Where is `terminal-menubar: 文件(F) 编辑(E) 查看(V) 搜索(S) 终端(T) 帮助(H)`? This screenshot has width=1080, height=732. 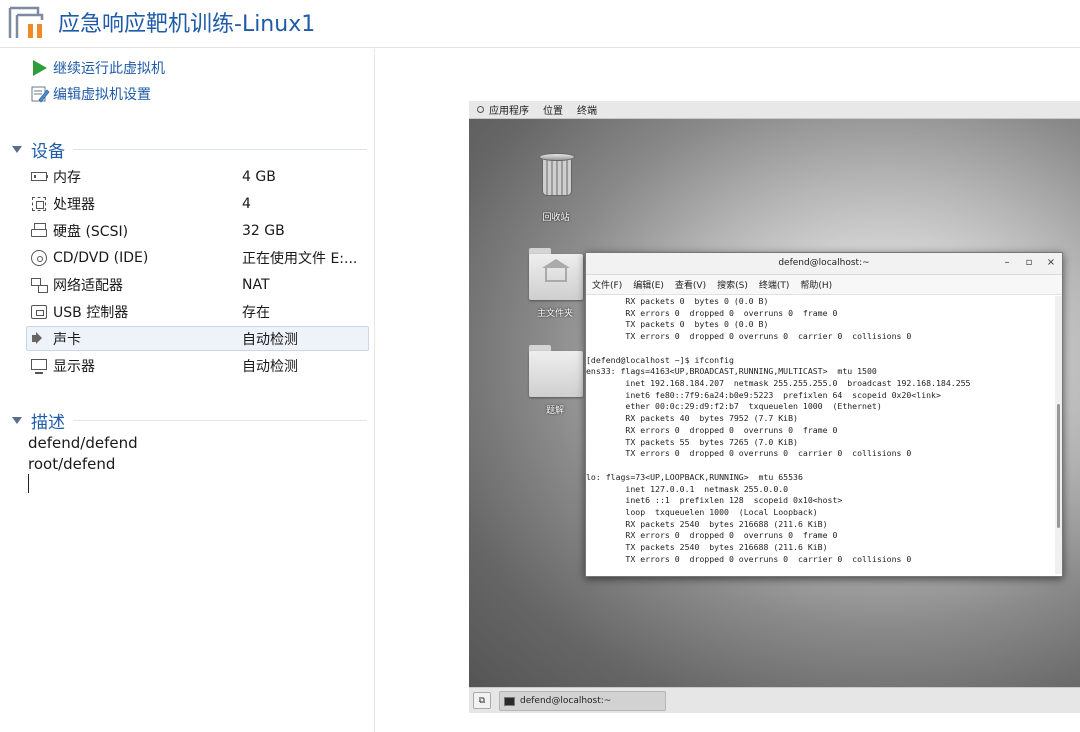
terminal-menubar: 文件(F) 编辑(E) 查看(V) 搜索(S) 终端(T) 帮助(H) is located at coordinates (824, 285).